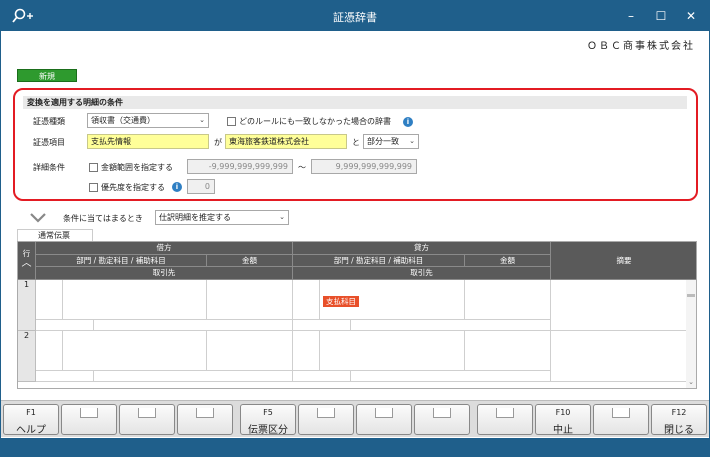 This screenshot has width=710, height=457. I want to click on fkey-name: 閉じる, so click(679, 430).